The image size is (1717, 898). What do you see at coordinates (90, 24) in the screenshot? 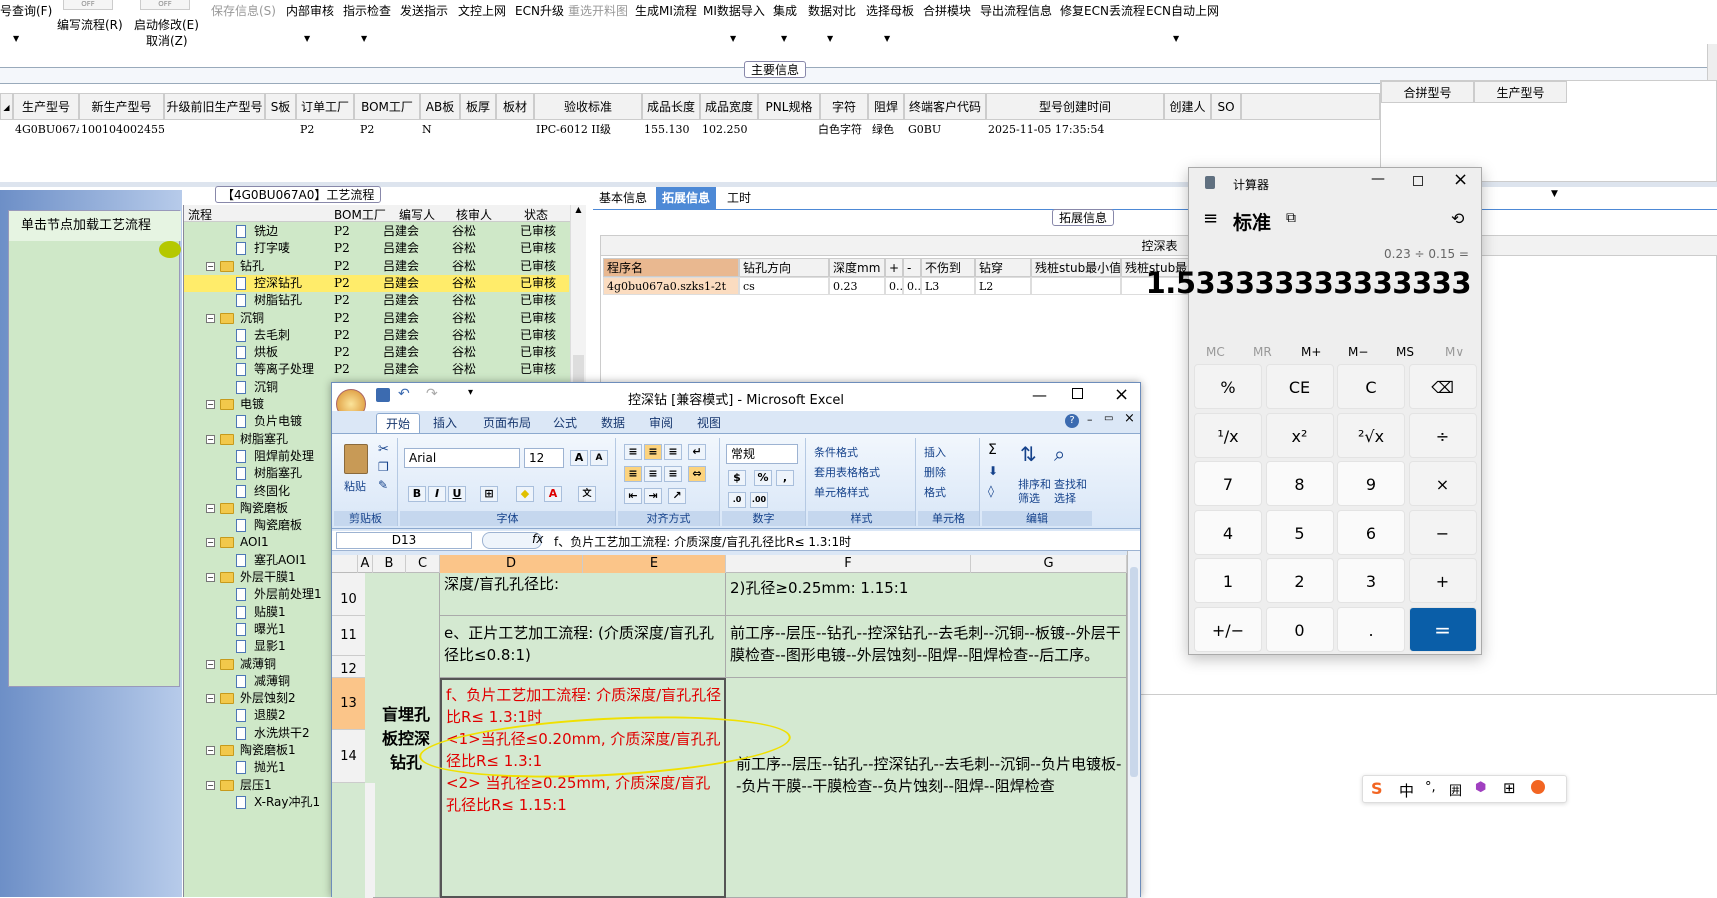
I see `toolbar-write-flow: 编写流程(R)` at bounding box center [90, 24].